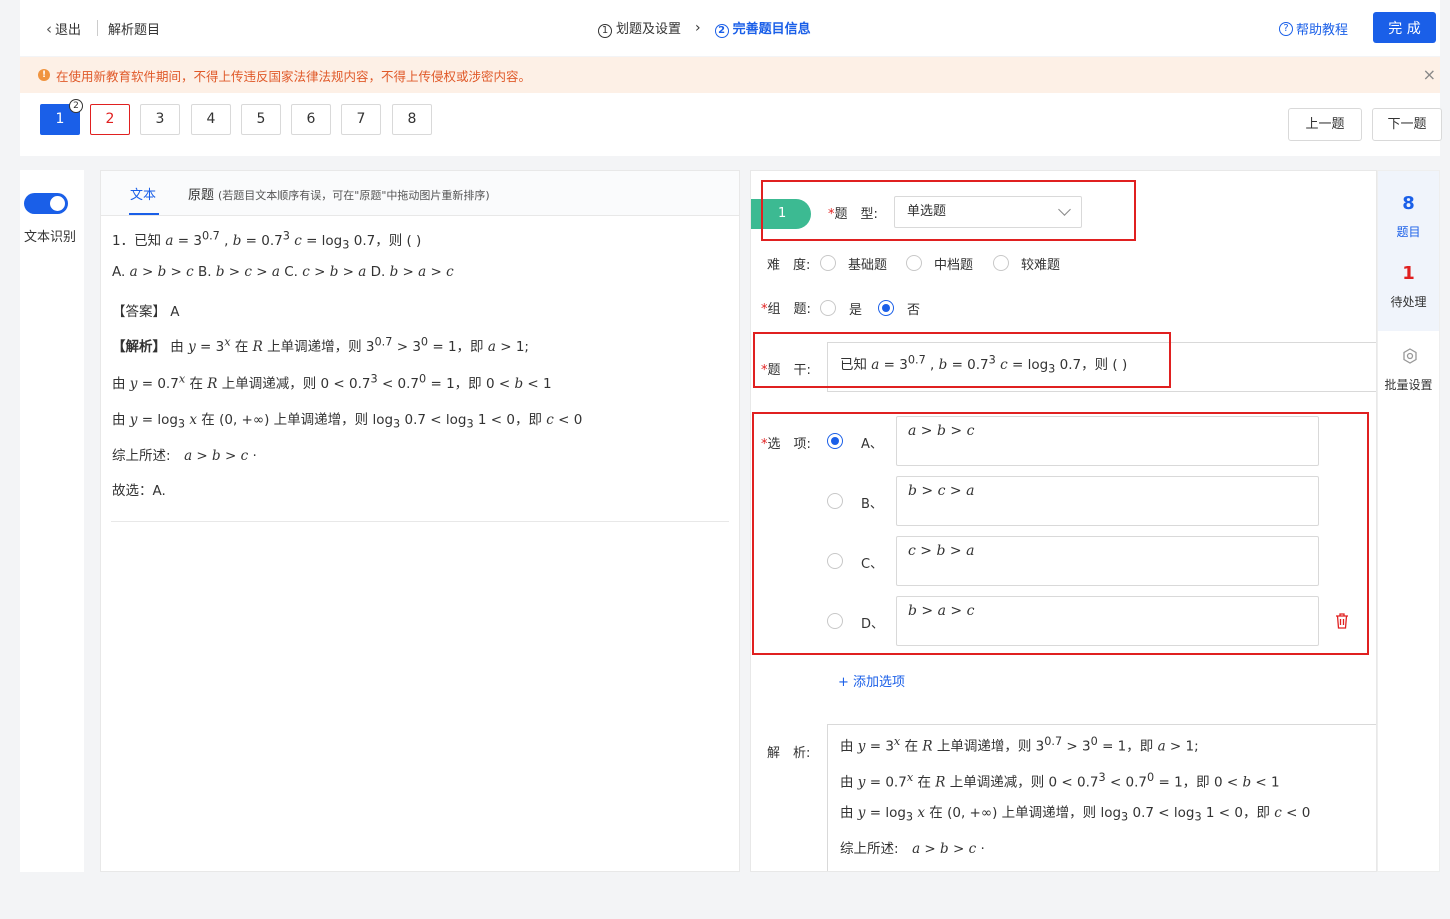 Image resolution: width=1450 pixels, height=919 pixels. I want to click on difficulty-label: 难 度:, so click(789, 265).